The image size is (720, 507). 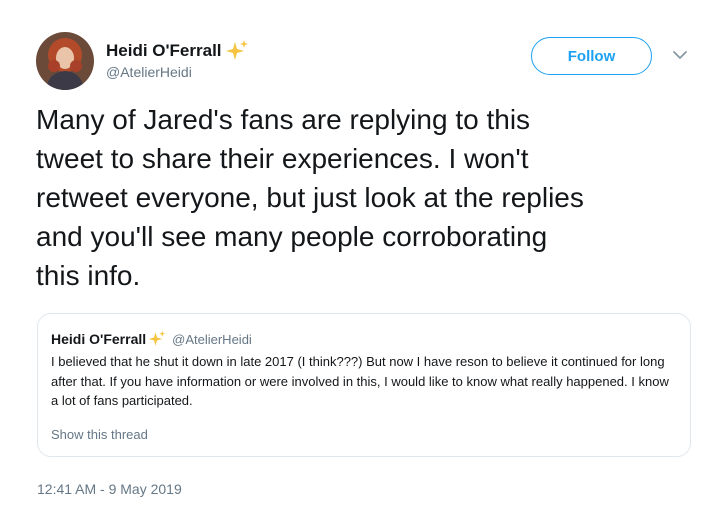 I want to click on author-handle: @AtelierHeidi, so click(x=149, y=72).